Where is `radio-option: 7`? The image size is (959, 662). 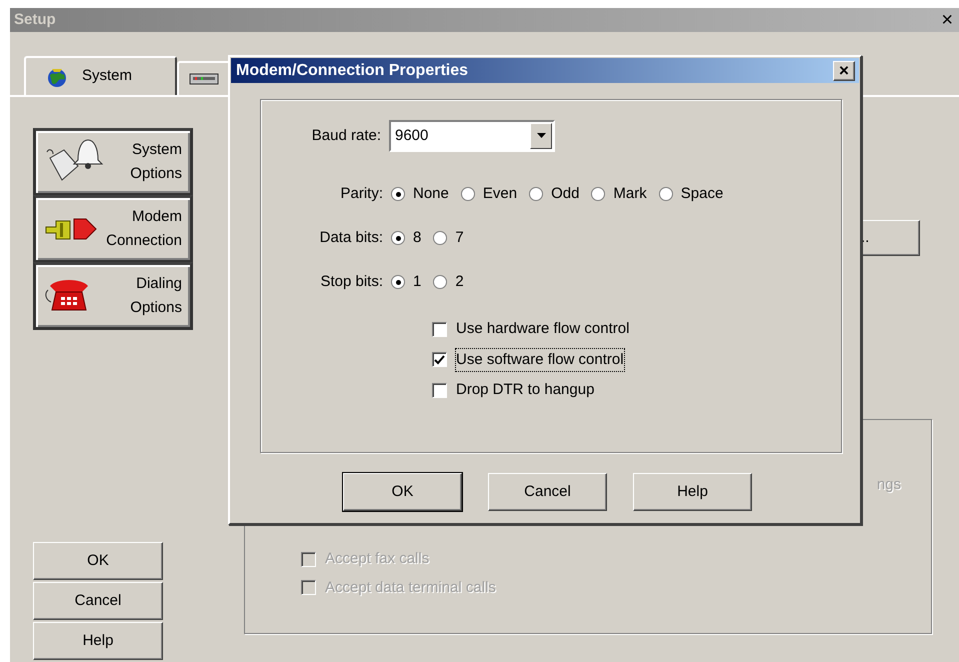
radio-option: 7 is located at coordinates (448, 238).